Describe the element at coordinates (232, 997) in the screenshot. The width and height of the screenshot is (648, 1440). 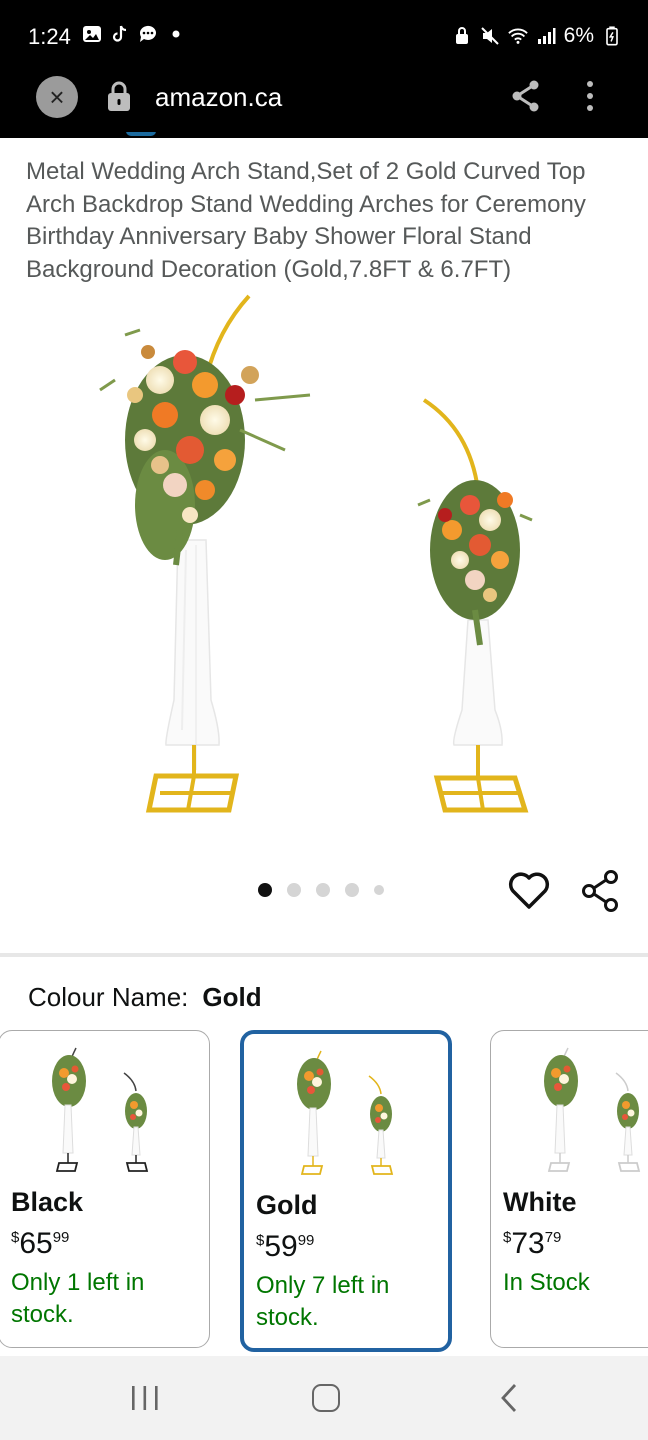
I see `selected-colour: Gold` at that location.